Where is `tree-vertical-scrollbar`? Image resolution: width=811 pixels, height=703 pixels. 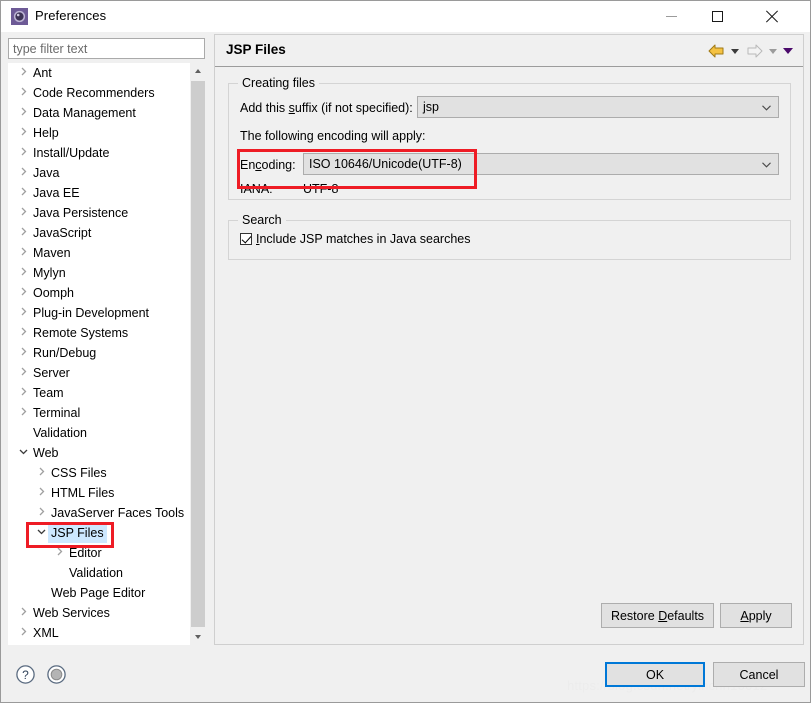 tree-vertical-scrollbar is located at coordinates (197, 354).